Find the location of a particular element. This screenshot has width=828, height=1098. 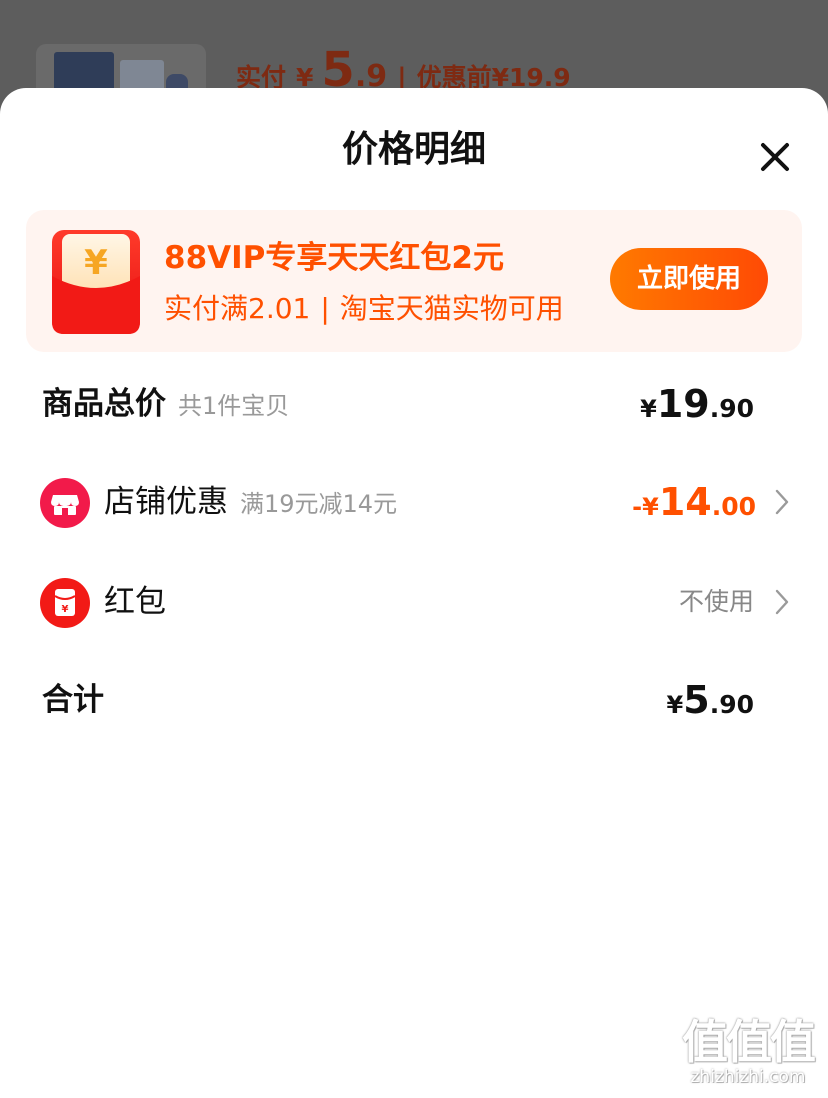

vip-red-packet-promo: ¥ 88VIP专享天天红包2元 实付满2.01 | 淘宝天猫实物可用 立即使用 is located at coordinates (414, 281).